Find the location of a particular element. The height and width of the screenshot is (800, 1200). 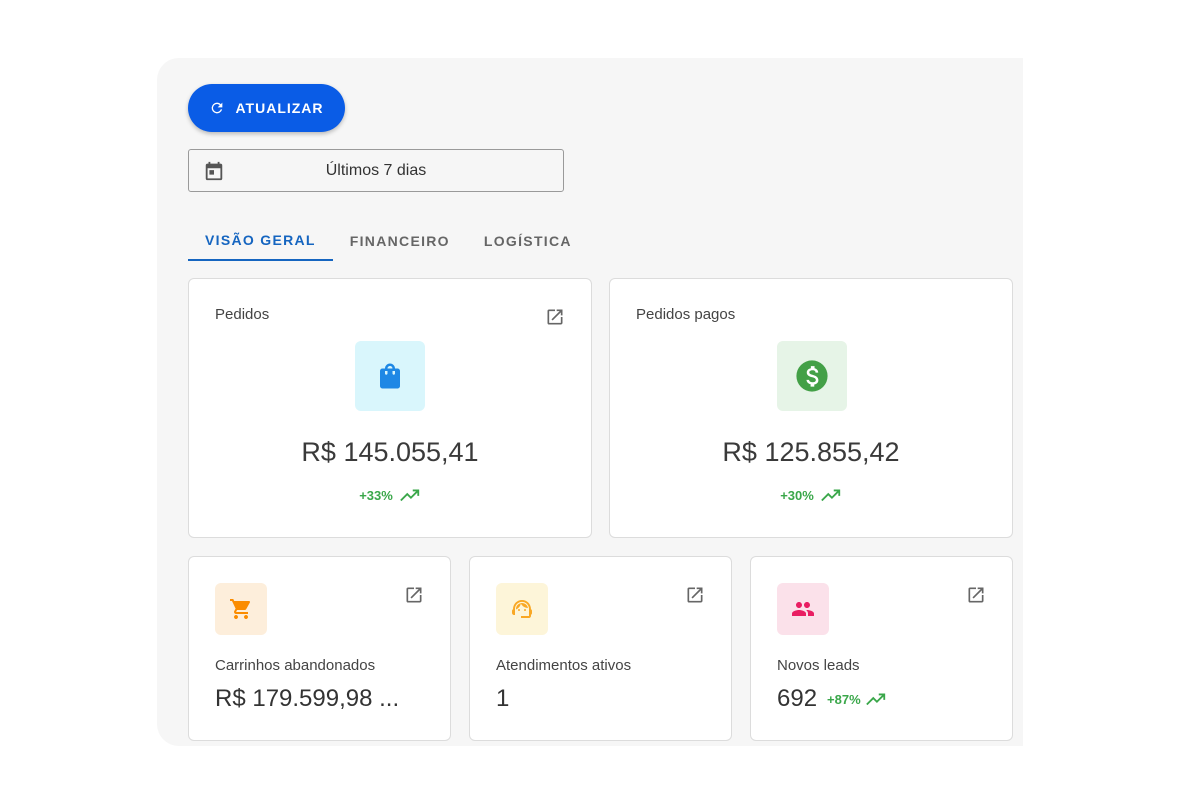

tab-bar: VISÃO GERAL FINANCEIRO LOGÍSTICA is located at coordinates (388, 241).